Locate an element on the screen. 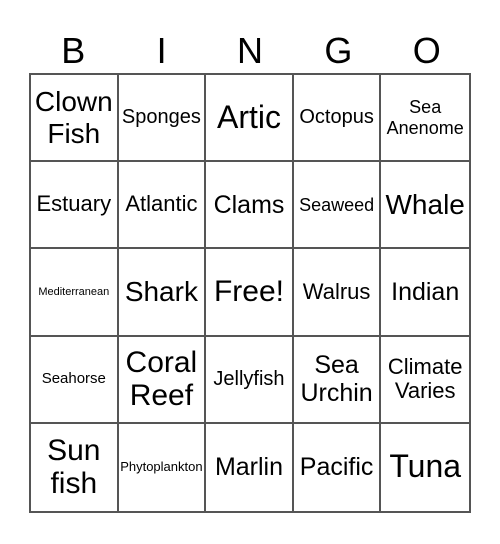  header-letter-b: B is located at coordinates (73, 50).